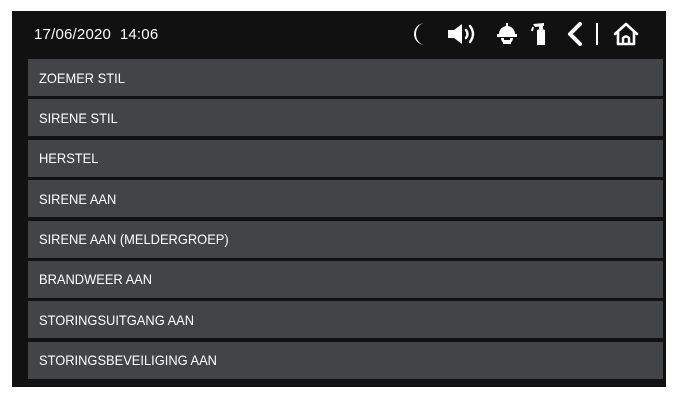 The width and height of the screenshot is (677, 398). What do you see at coordinates (134, 239) in the screenshot?
I see `menu-item-label: SIRENE AAN (MELDERGROEP)` at bounding box center [134, 239].